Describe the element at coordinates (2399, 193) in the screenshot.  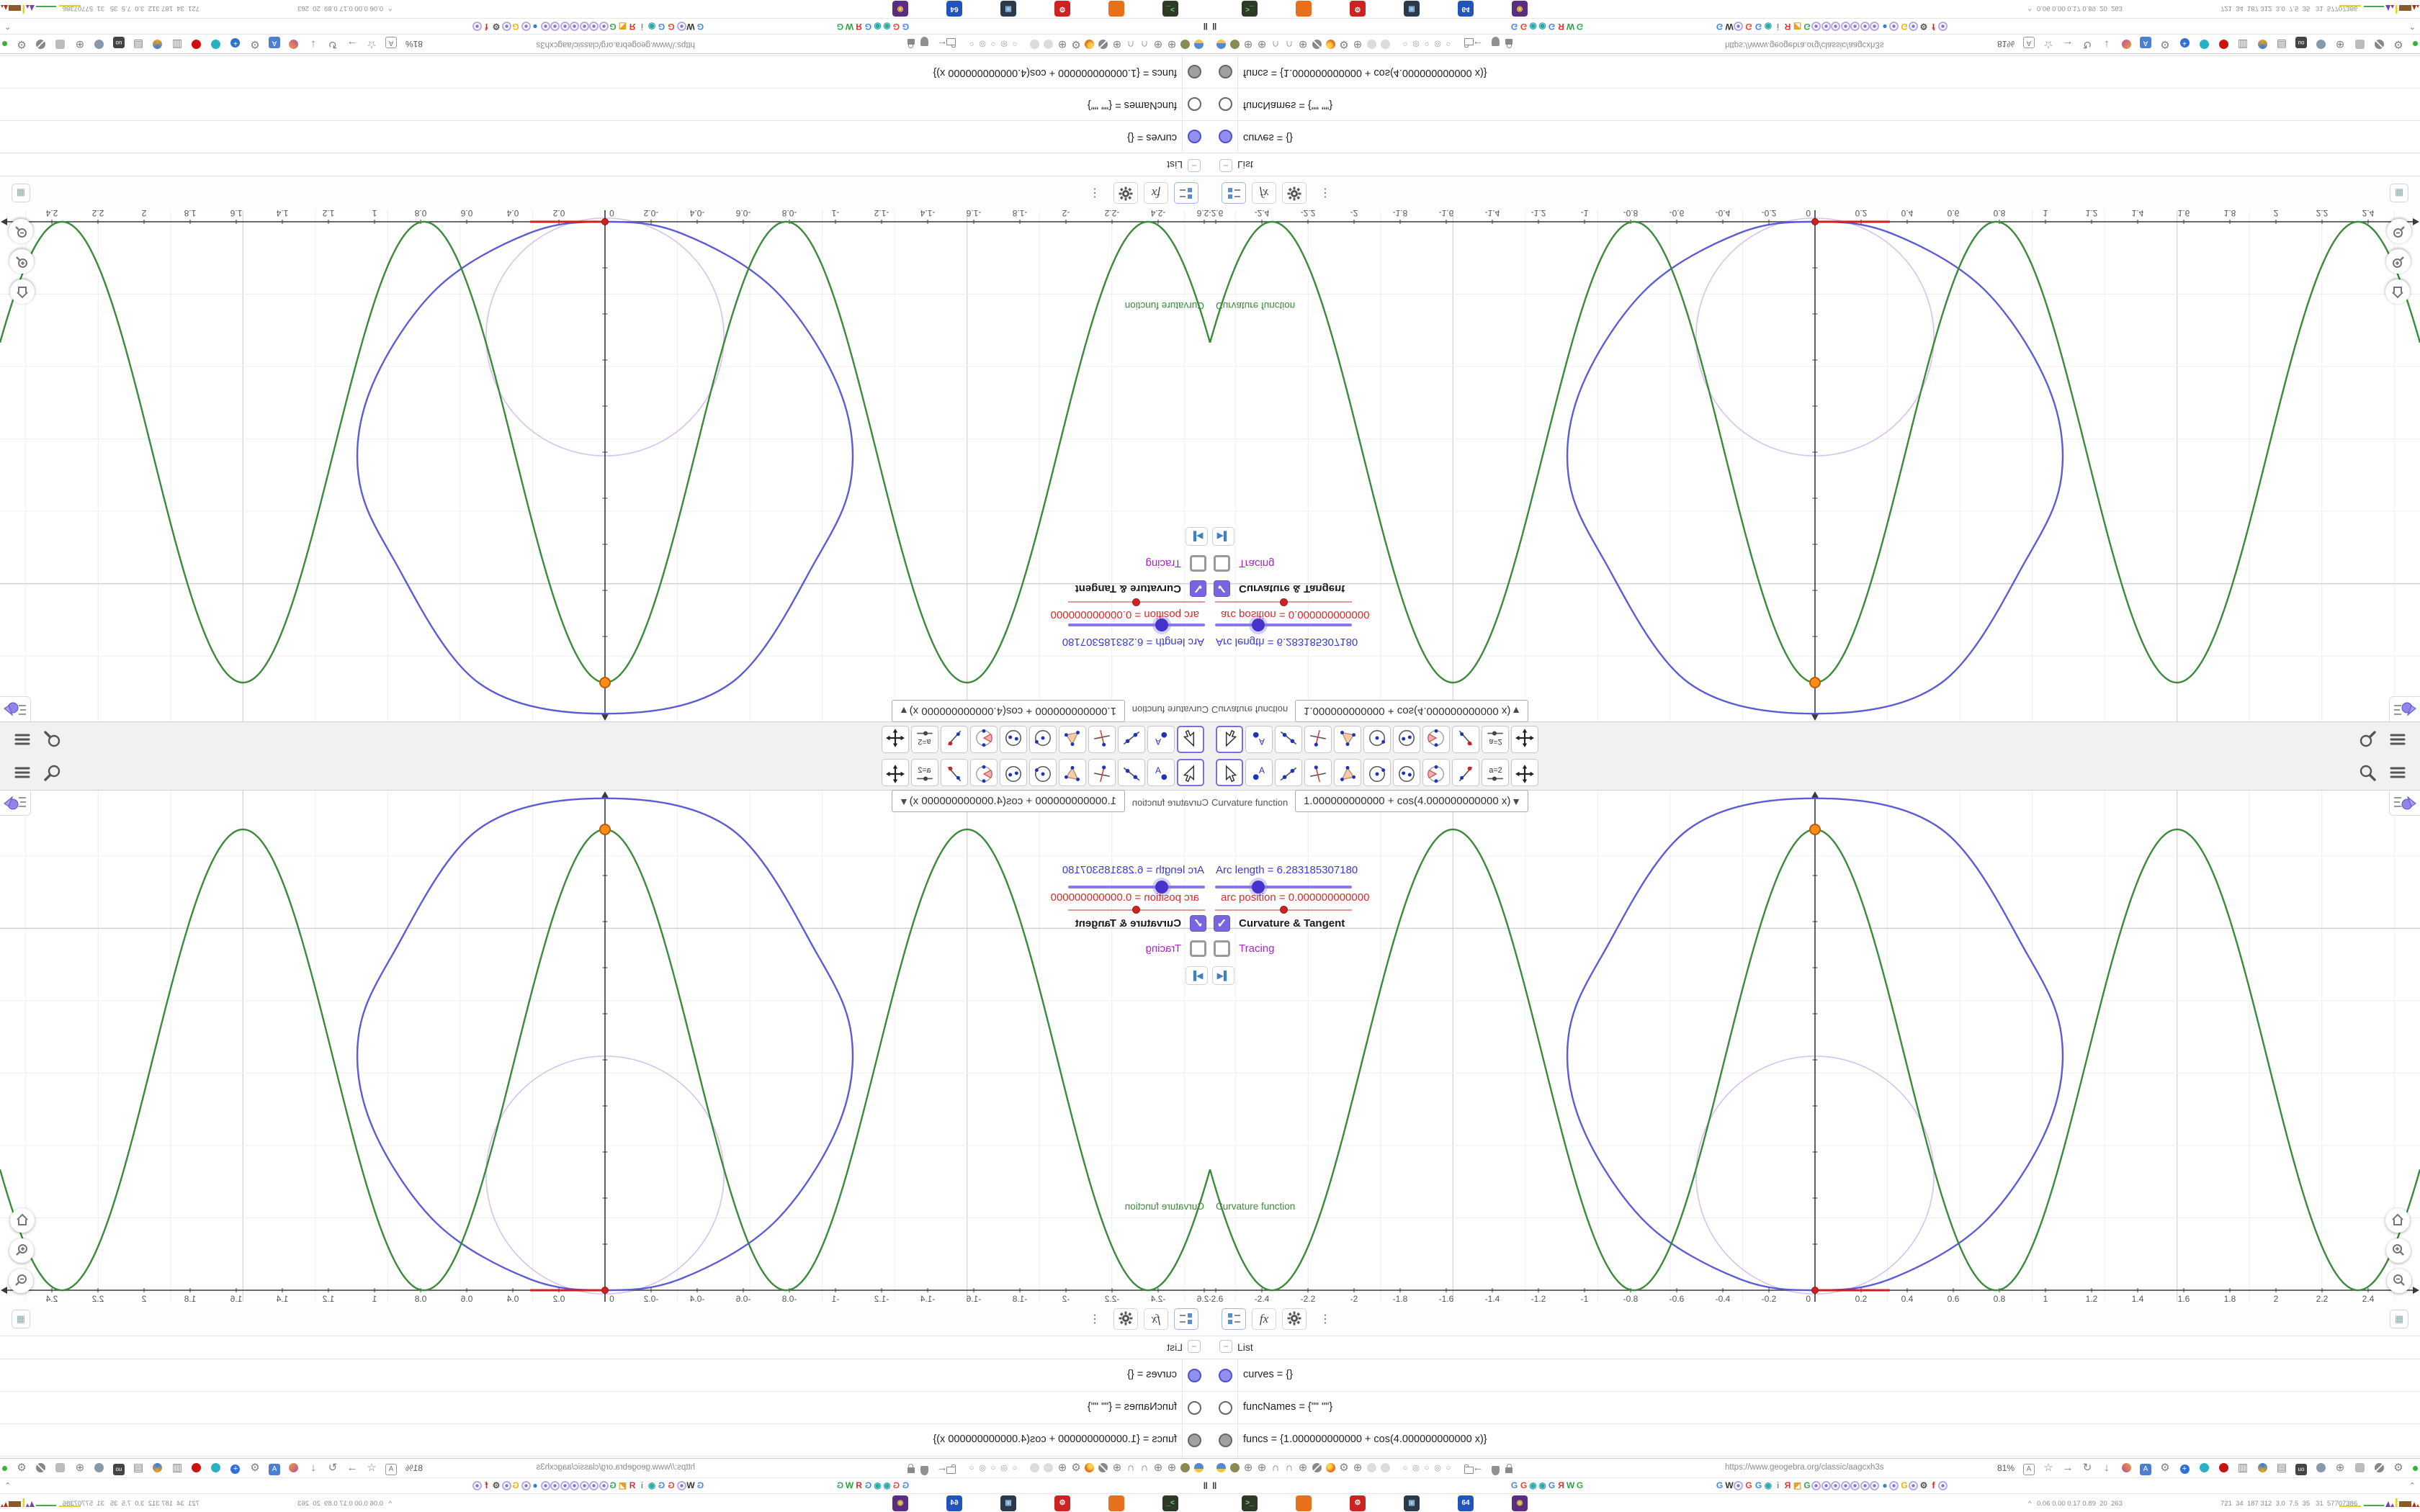
I see `panel-options-icon: ▦` at that location.